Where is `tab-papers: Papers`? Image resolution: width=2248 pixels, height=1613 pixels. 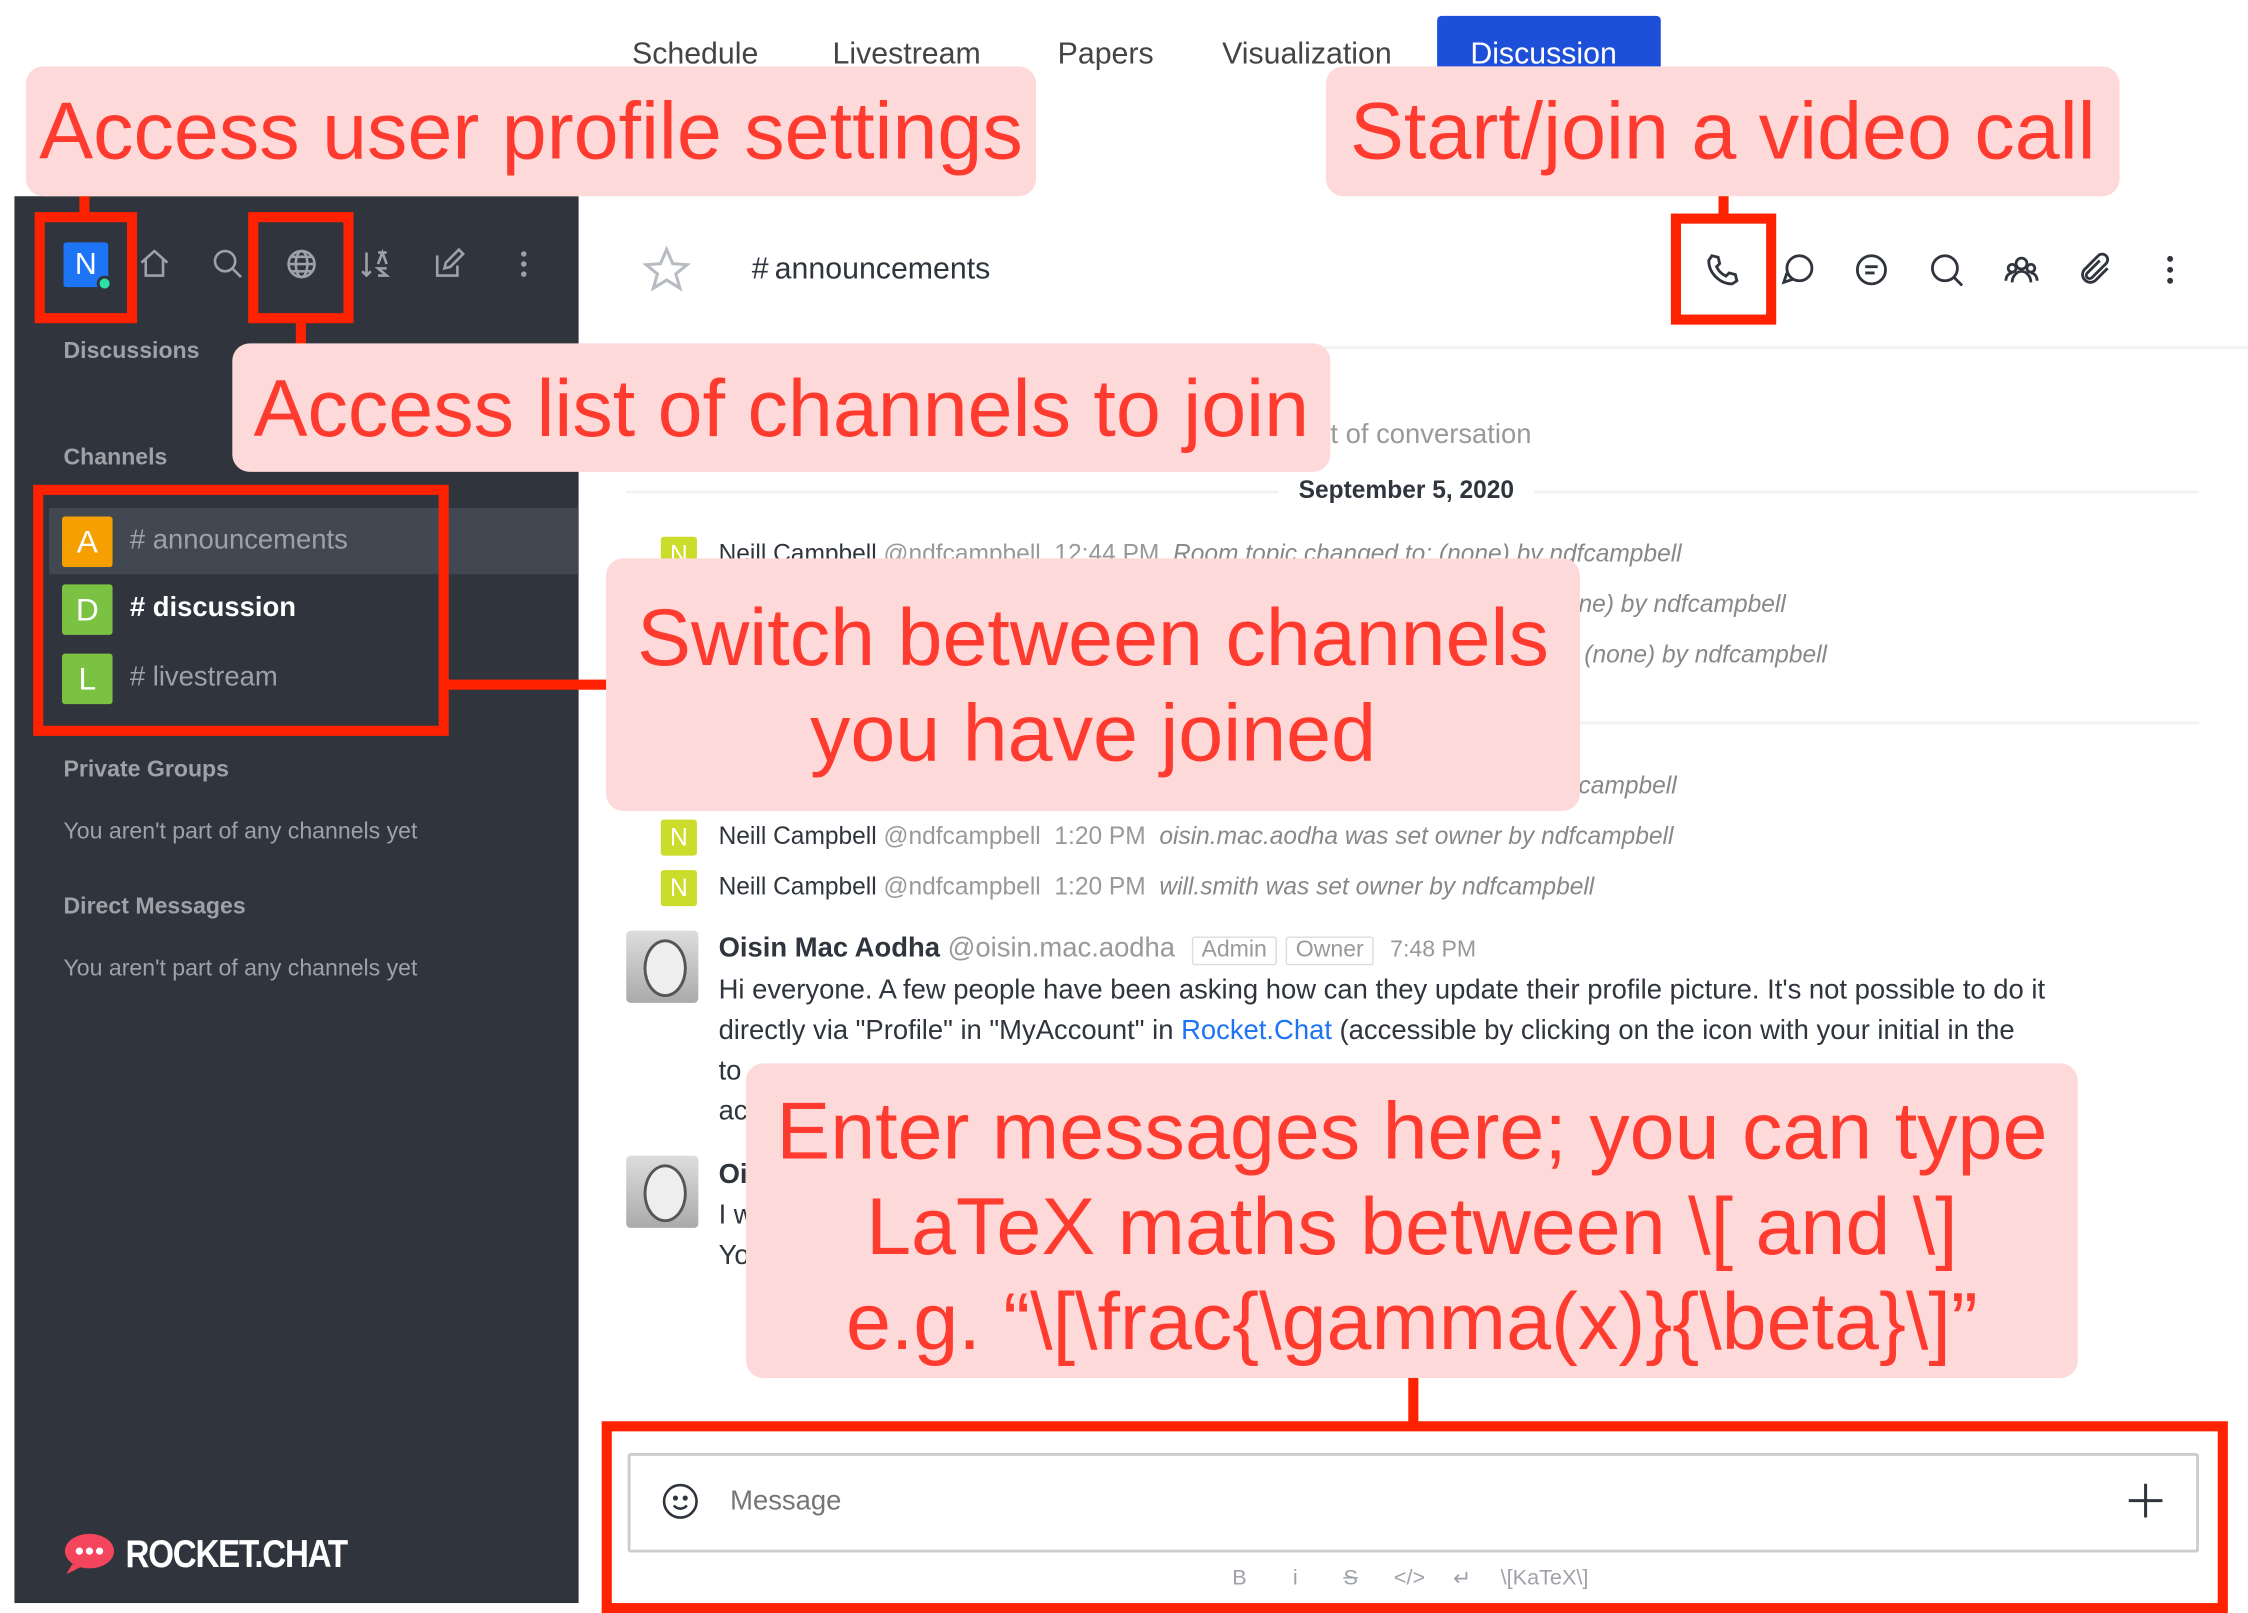
tab-papers: Papers is located at coordinates (1106, 55).